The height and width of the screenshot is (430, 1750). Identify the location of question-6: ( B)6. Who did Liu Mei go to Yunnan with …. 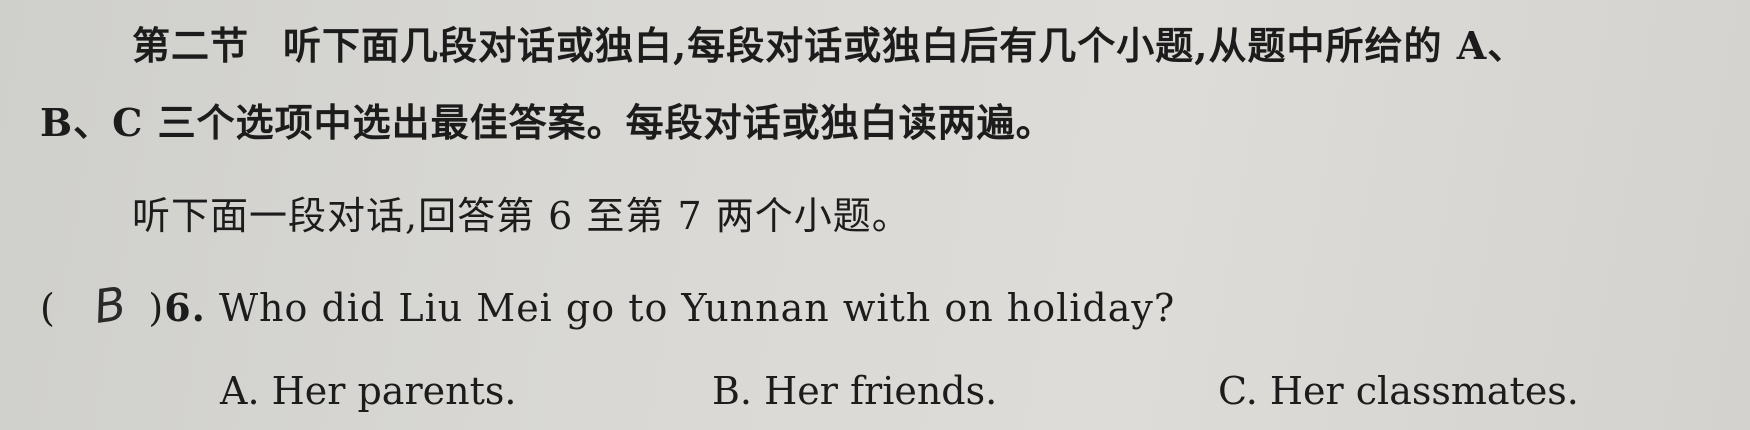
(608, 305).